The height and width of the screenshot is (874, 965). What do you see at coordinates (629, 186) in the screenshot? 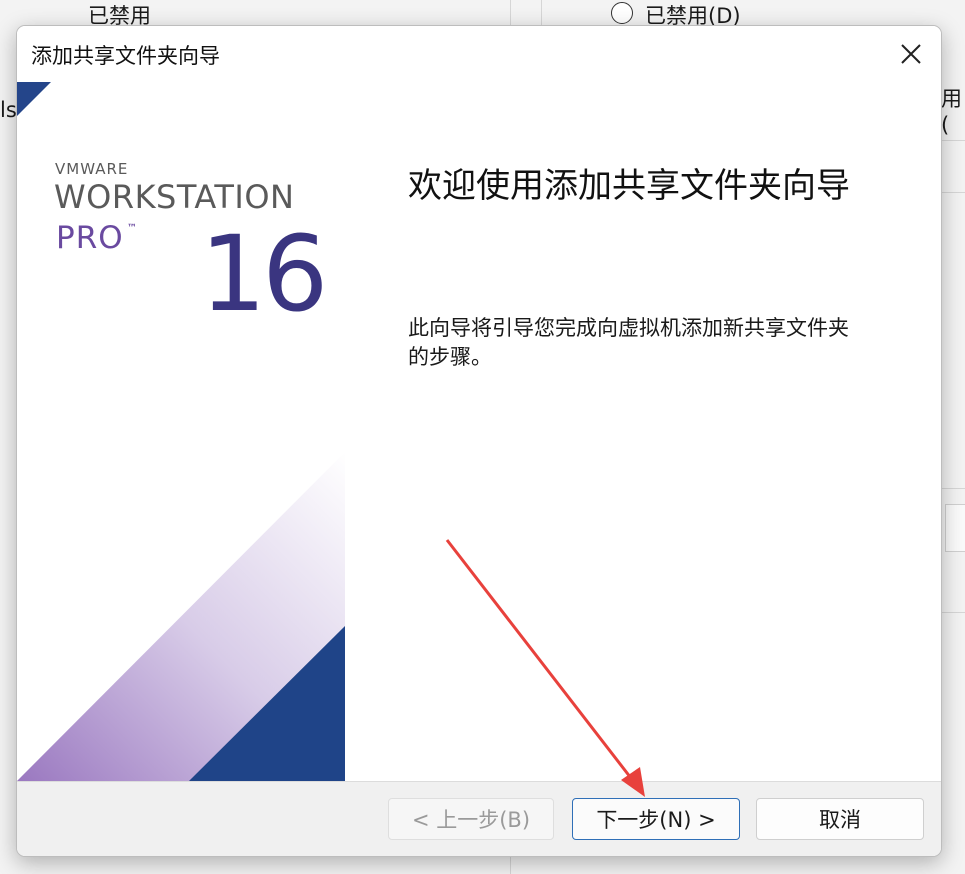
I see `wizard-heading: 欢迎使用添加共享文件夹向导` at bounding box center [629, 186].